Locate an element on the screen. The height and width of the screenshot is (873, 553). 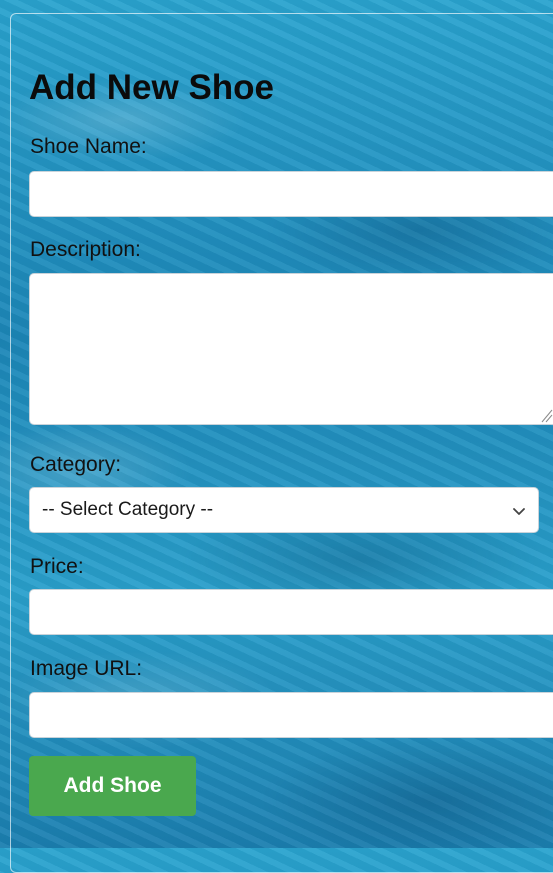
chevron-down-icon is located at coordinates (519, 511).